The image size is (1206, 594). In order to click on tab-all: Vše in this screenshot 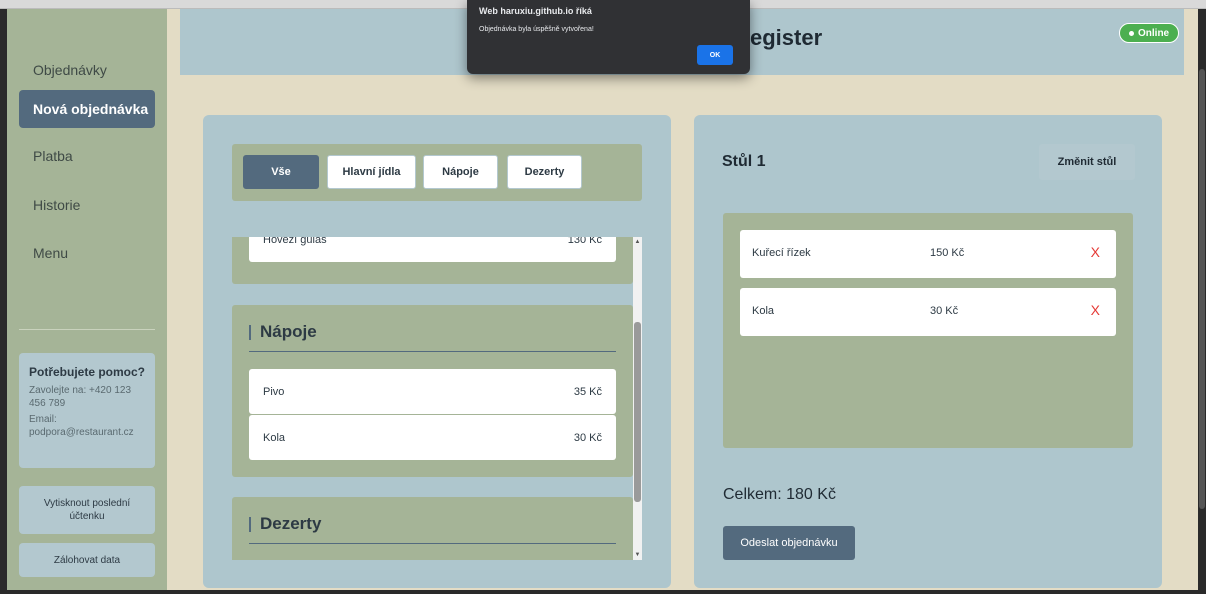, I will do `click(281, 172)`.